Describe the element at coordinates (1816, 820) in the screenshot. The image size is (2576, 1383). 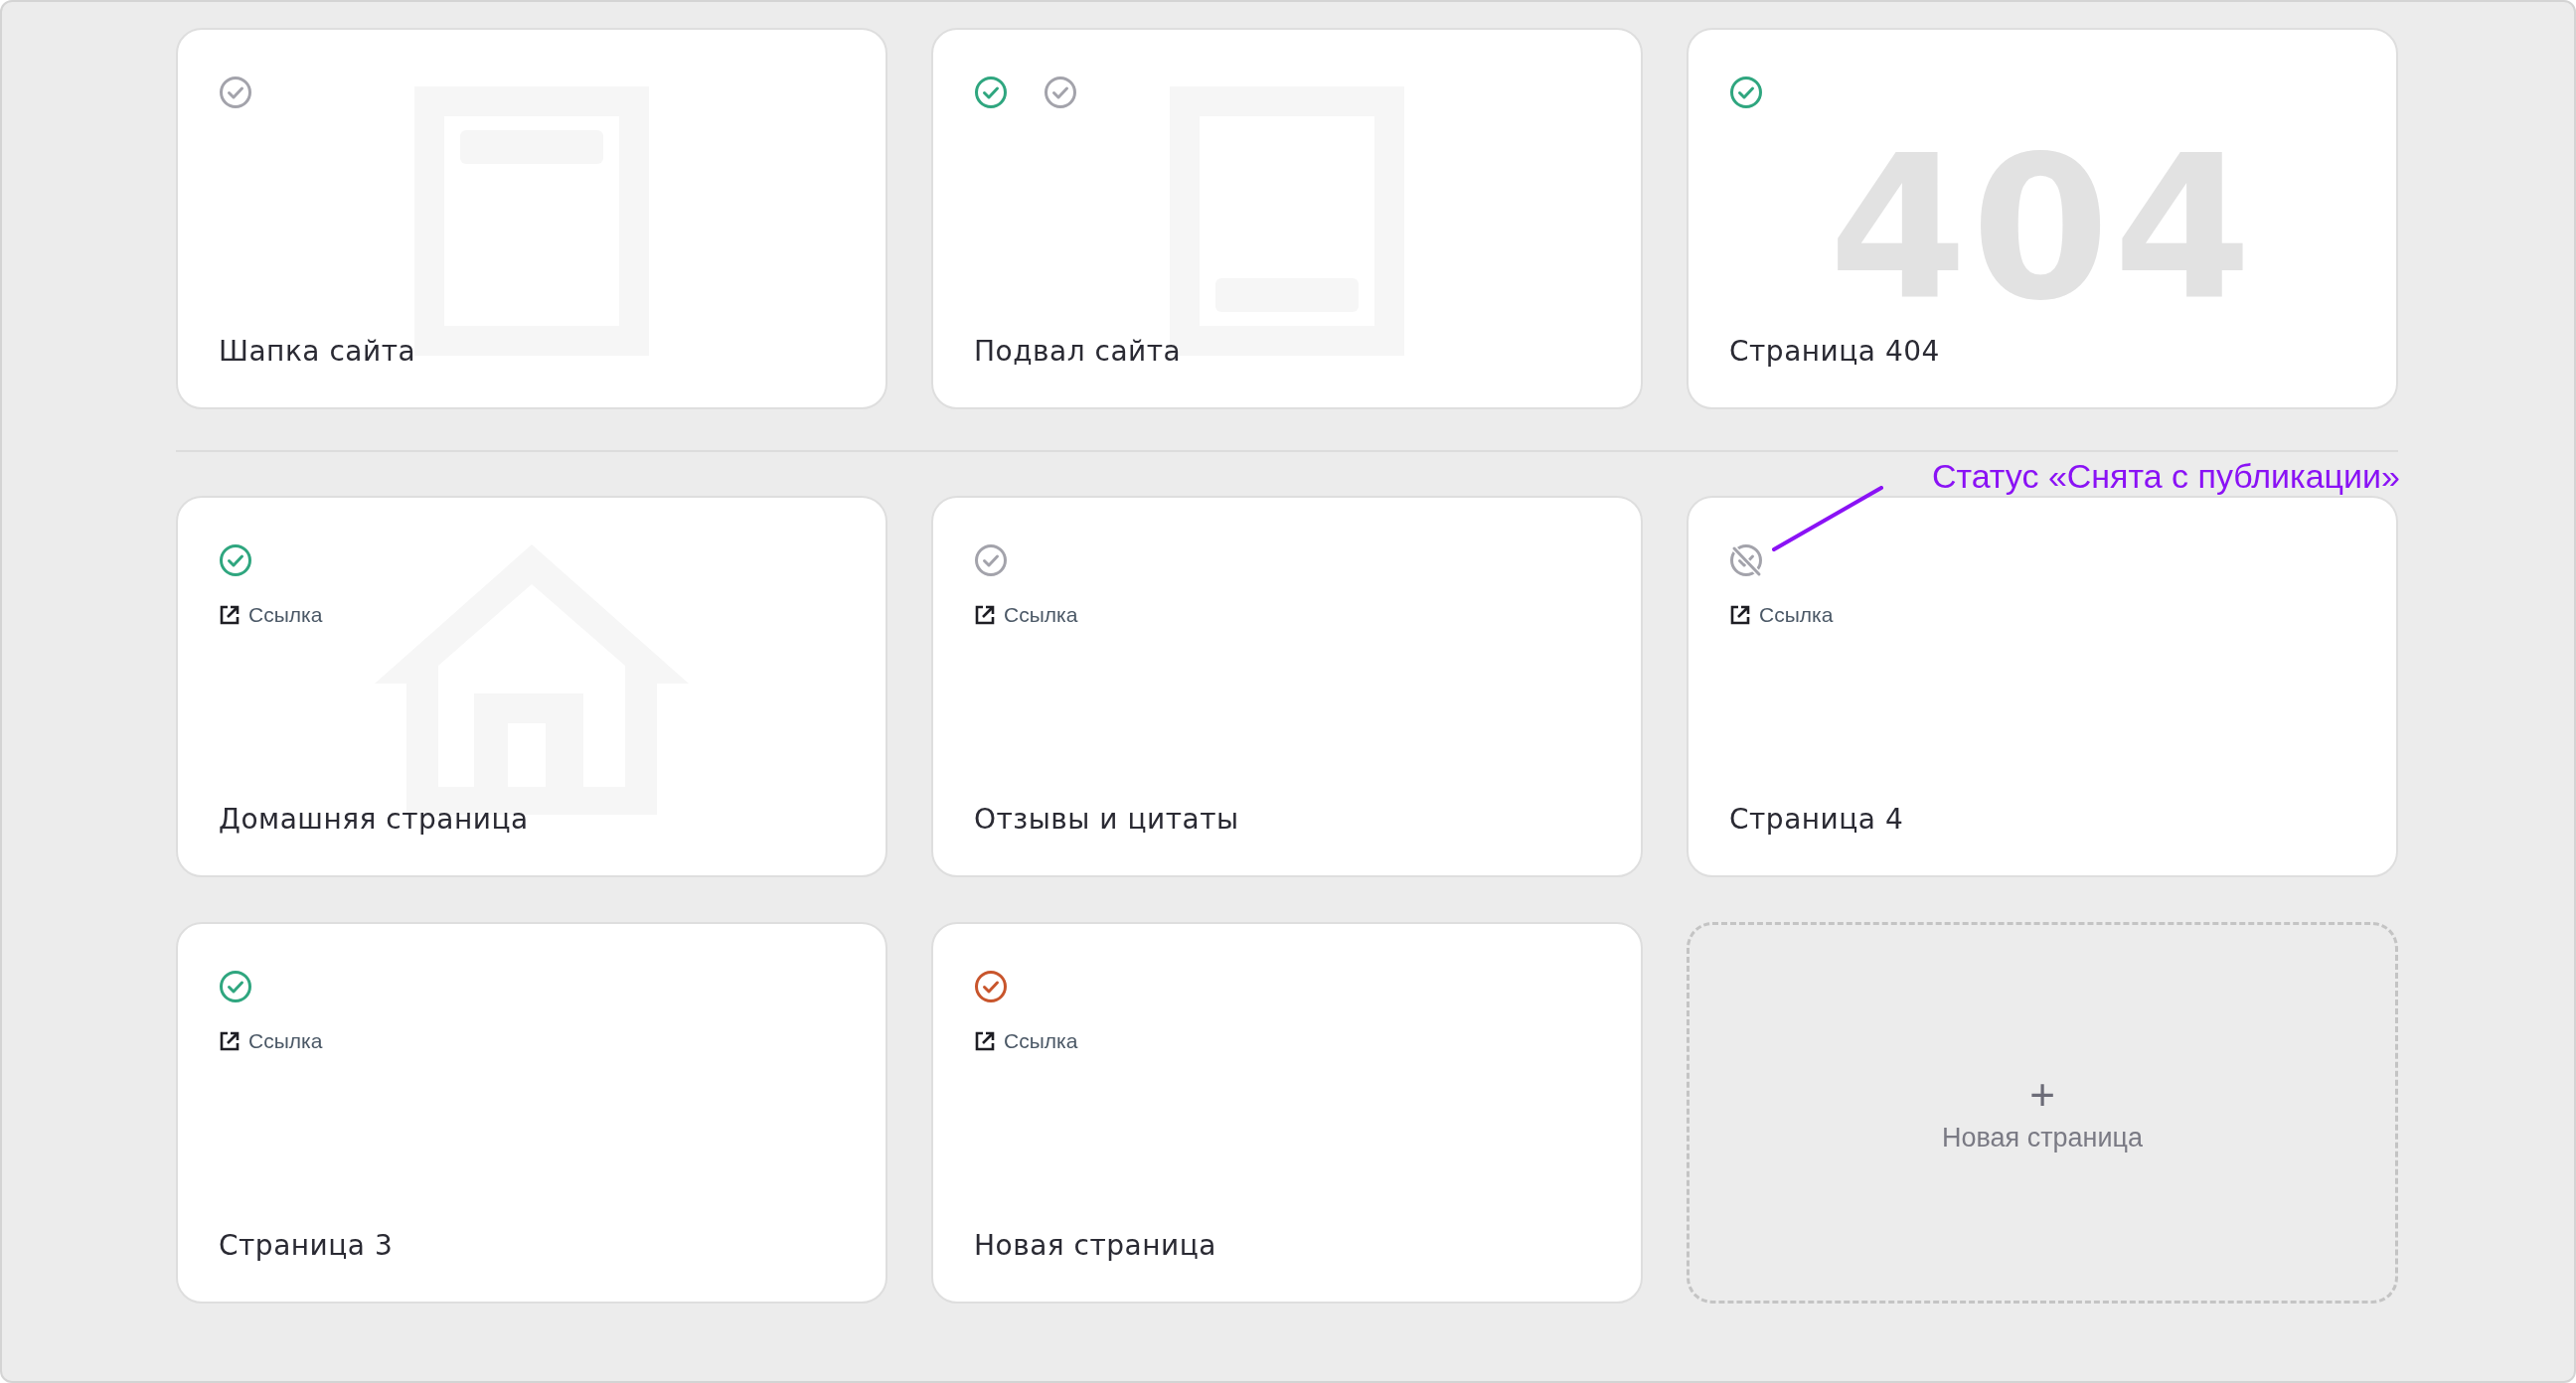
I see `page-title: Страница 4` at that location.